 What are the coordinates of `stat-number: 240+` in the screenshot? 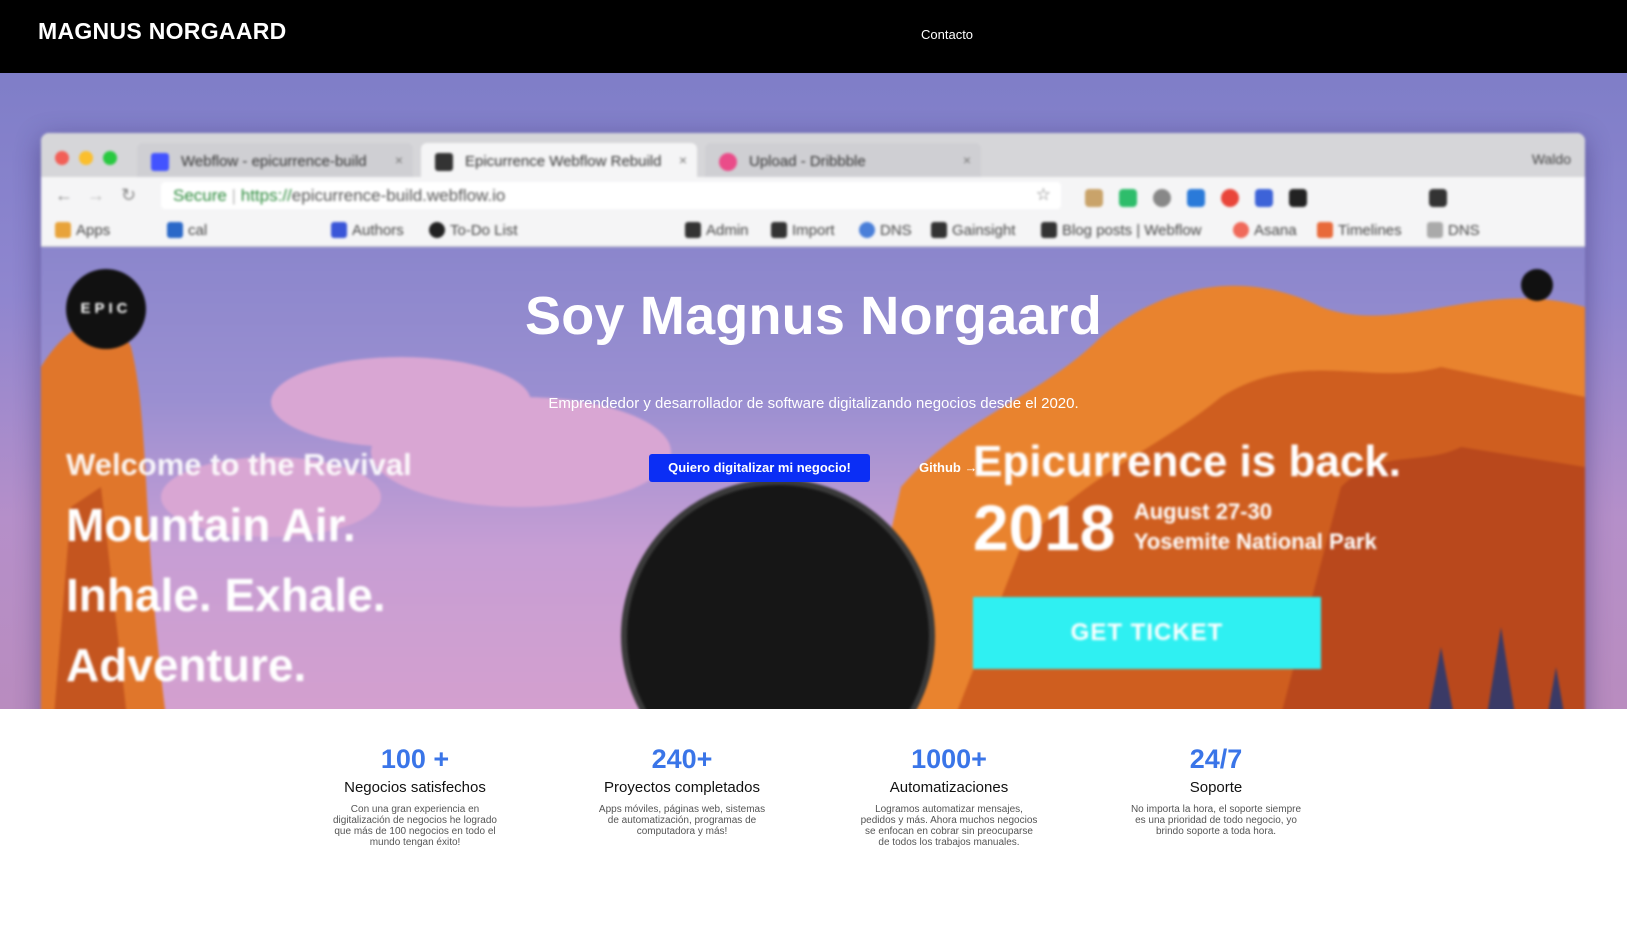 It's located at (682, 759).